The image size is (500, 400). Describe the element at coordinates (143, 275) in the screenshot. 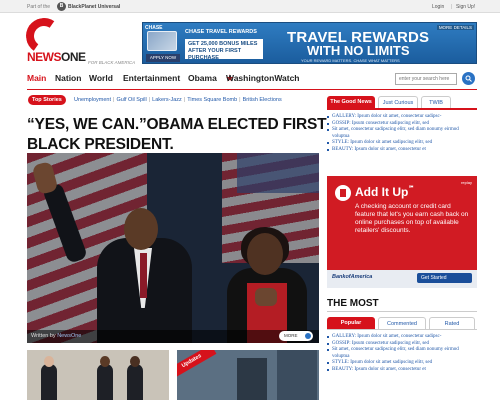

I see `figure-tie` at that location.